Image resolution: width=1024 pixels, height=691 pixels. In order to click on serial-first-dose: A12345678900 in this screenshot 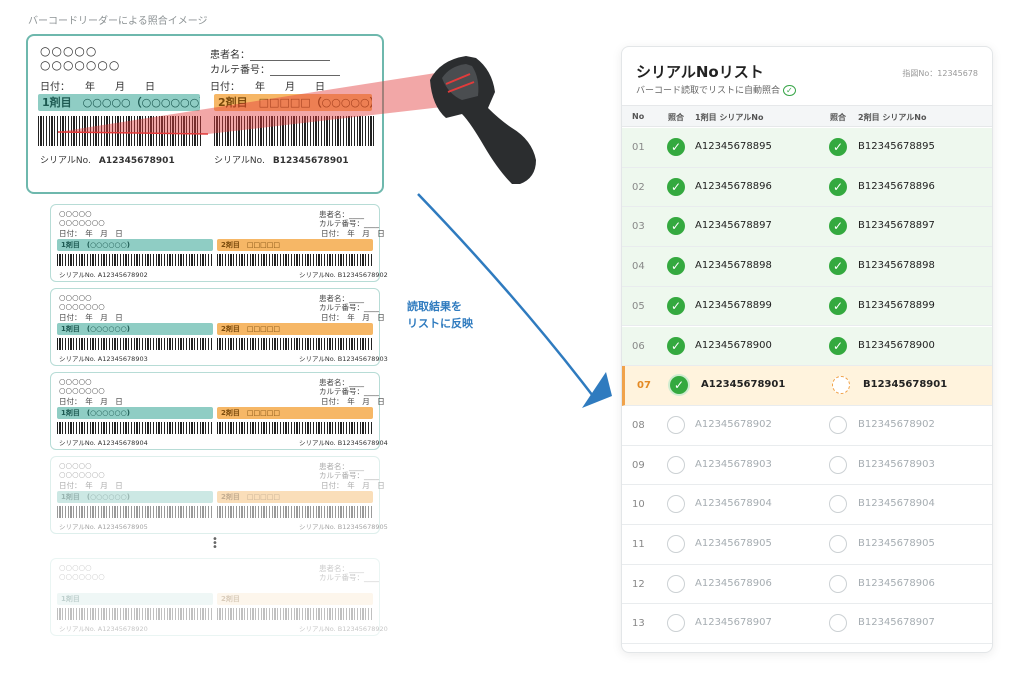, I will do `click(733, 345)`.